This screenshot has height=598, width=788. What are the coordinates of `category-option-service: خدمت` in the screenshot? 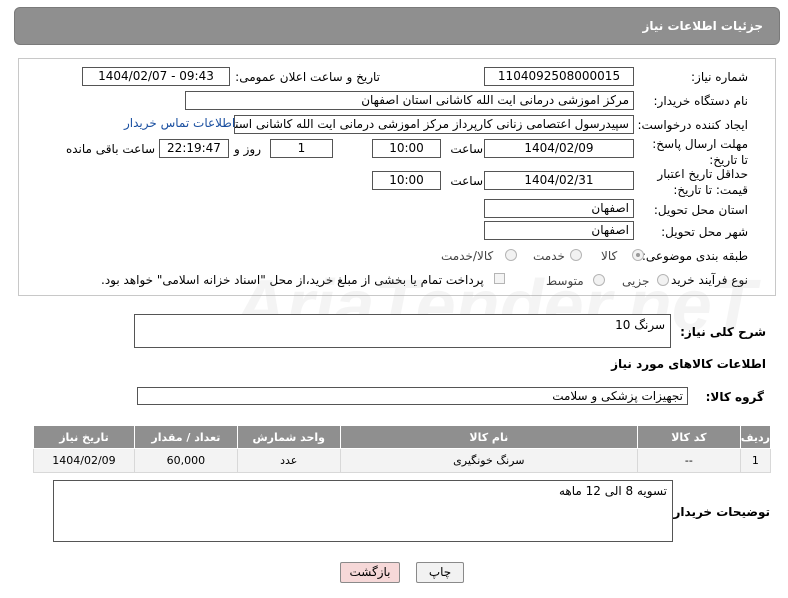 It's located at (549, 256).